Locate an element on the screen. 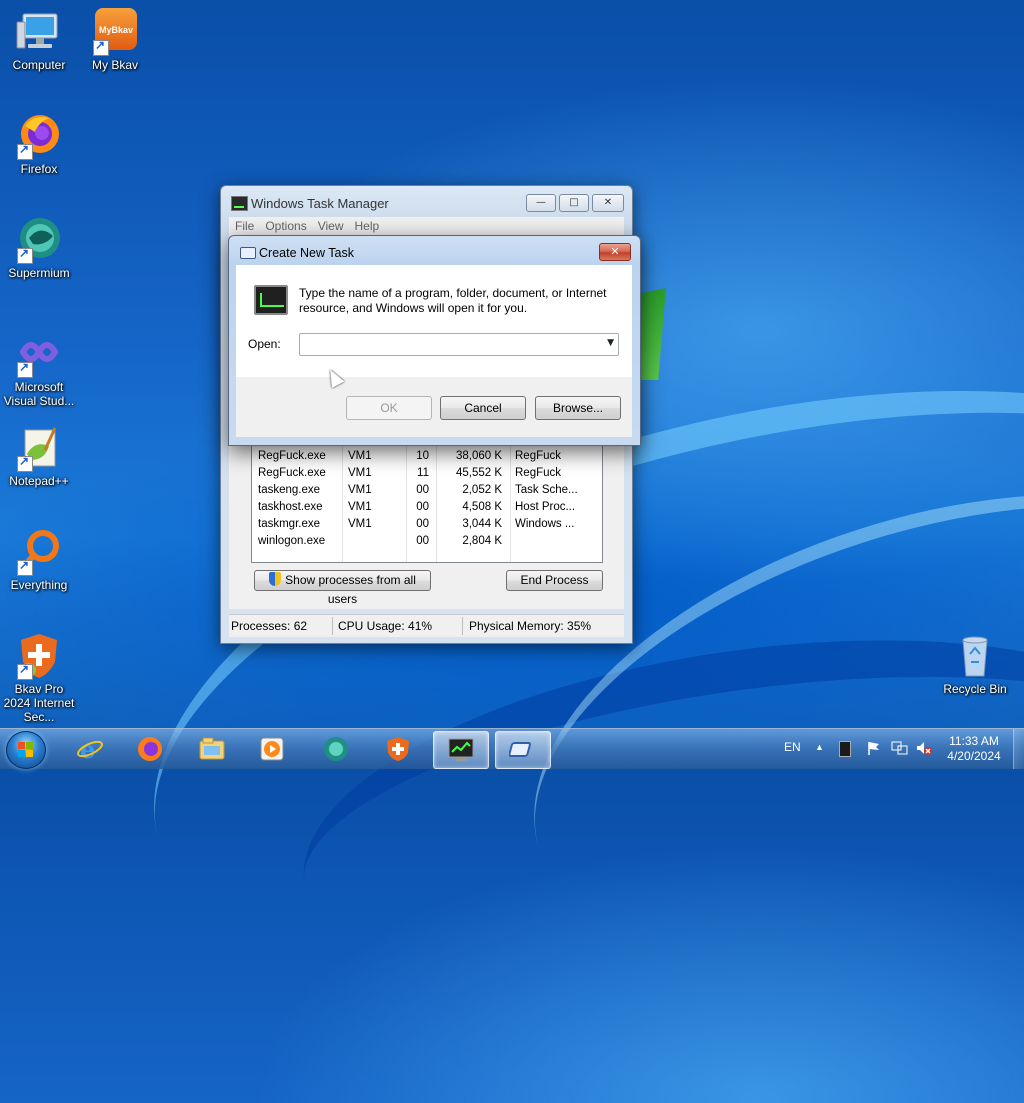 This screenshot has height=1103, width=1024. taskbar-media-player is located at coordinates (272, 749).